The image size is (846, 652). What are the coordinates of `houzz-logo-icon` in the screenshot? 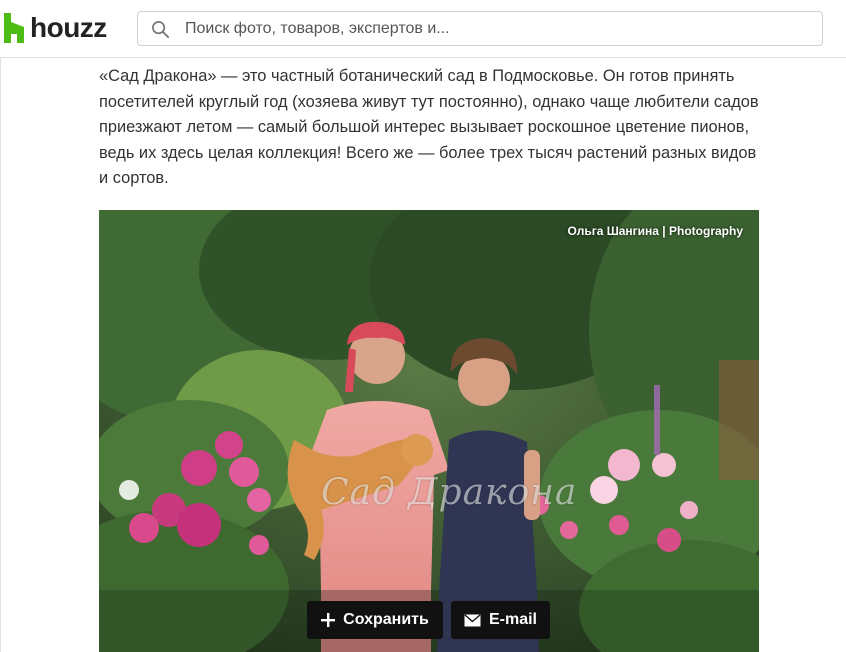 It's located at (14, 28).